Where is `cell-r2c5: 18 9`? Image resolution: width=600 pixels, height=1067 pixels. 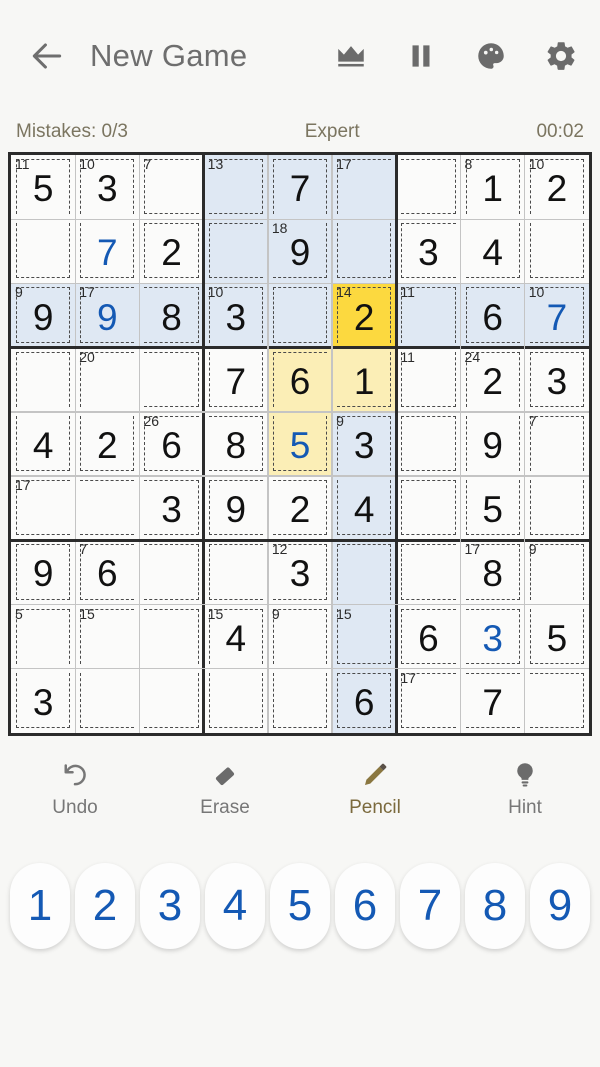
cell-r2c5: 18 9 is located at coordinates (300, 251).